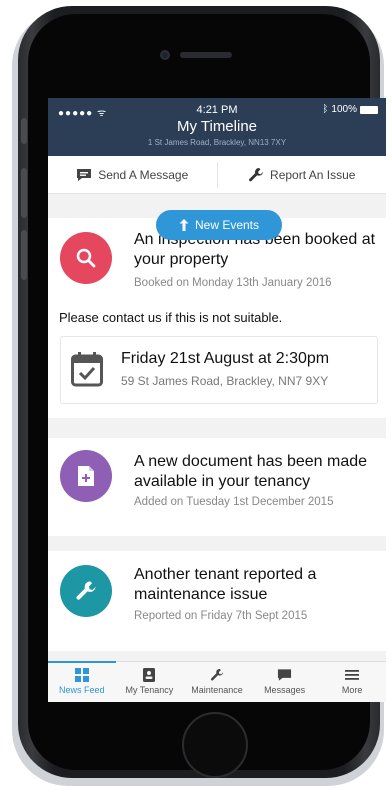 Image resolution: width=392 pixels, height=789 pixels. Describe the element at coordinates (149, 675) in the screenshot. I see `contact-card-icon` at that location.